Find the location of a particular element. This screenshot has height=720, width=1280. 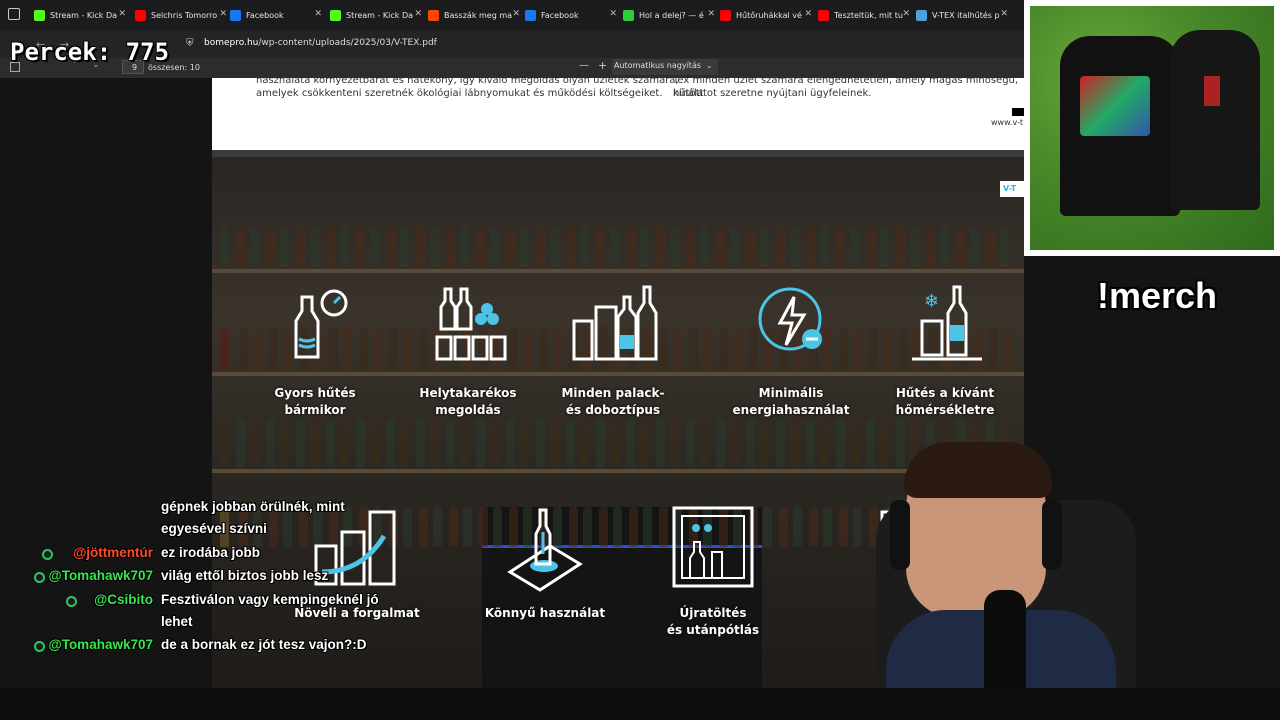

hoodie-print is located at coordinates (1115, 106).